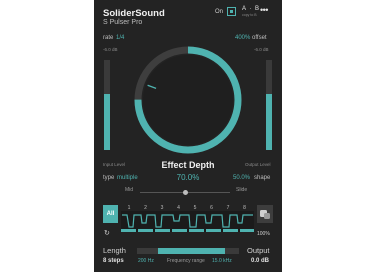  Describe the element at coordinates (110, 214) in the screenshot. I see `select-all-steps-button: All` at that location.